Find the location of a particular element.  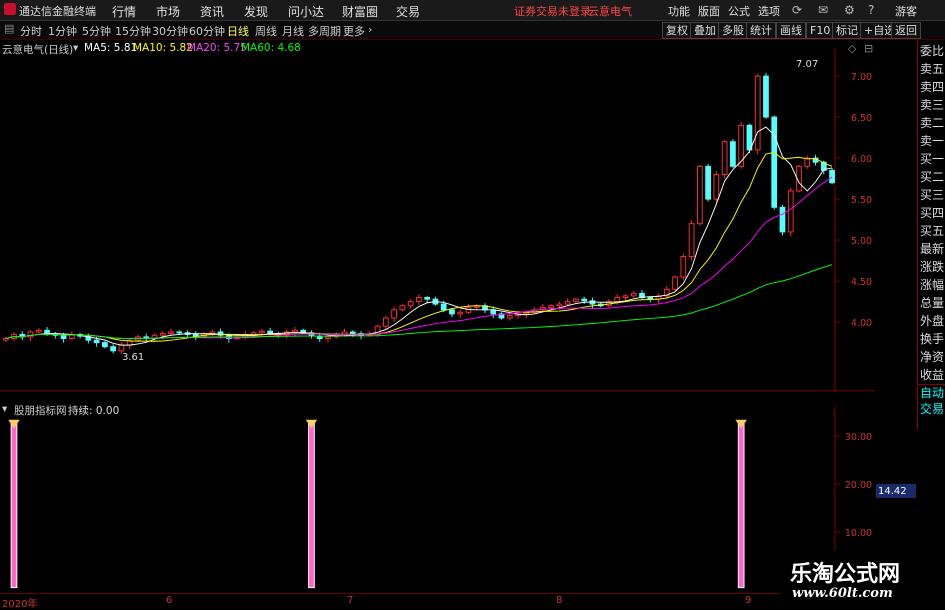

quote-field-5: 卖一 is located at coordinates (932, 141).